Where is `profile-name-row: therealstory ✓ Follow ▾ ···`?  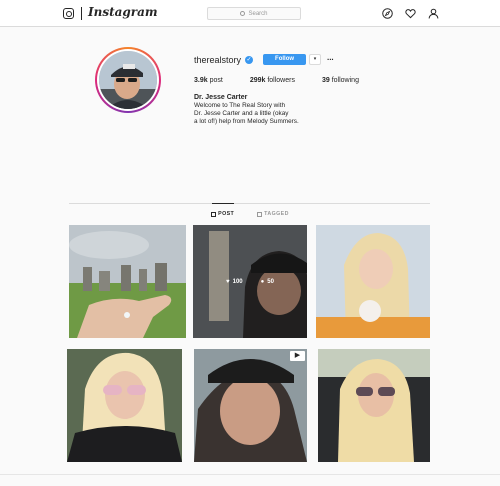 profile-name-row: therealstory ✓ Follow ▾ ··· is located at coordinates (290, 59).